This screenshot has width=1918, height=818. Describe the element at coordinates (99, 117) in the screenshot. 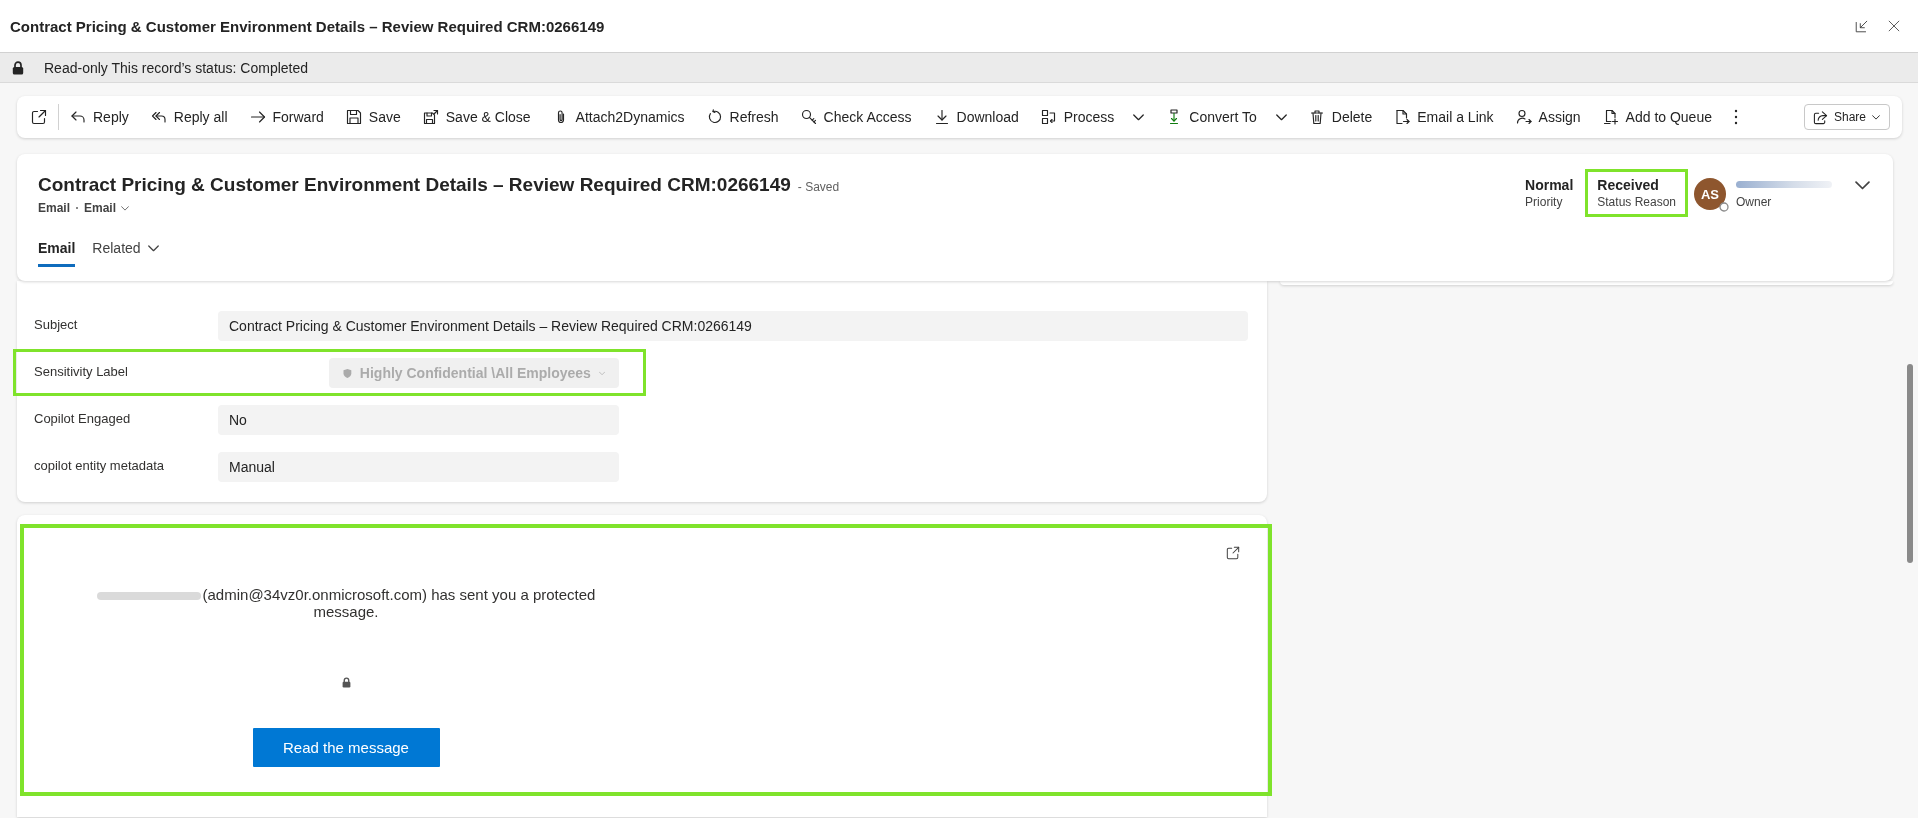

I see `toolbar-button: Reply` at that location.